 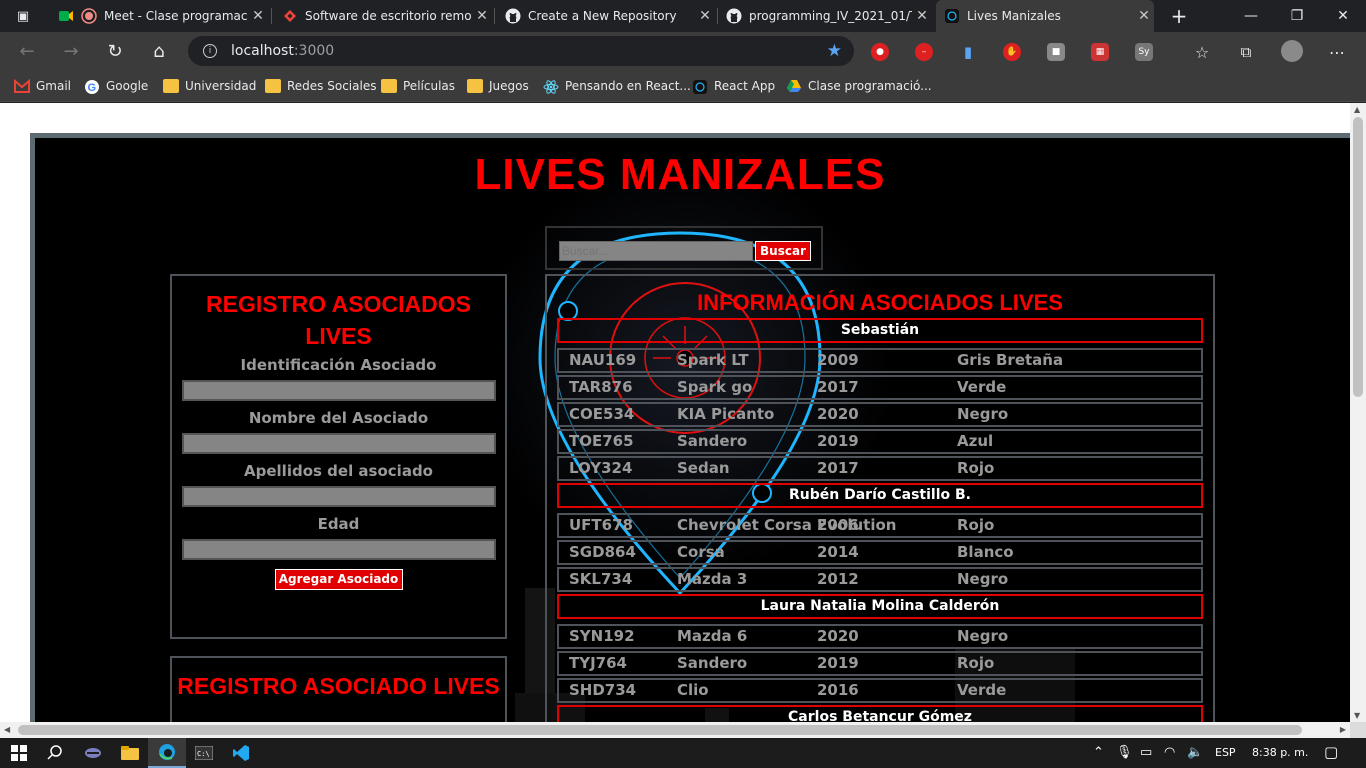 I want to click on bookmark-universidad: Universidad, so click(x=209, y=86).